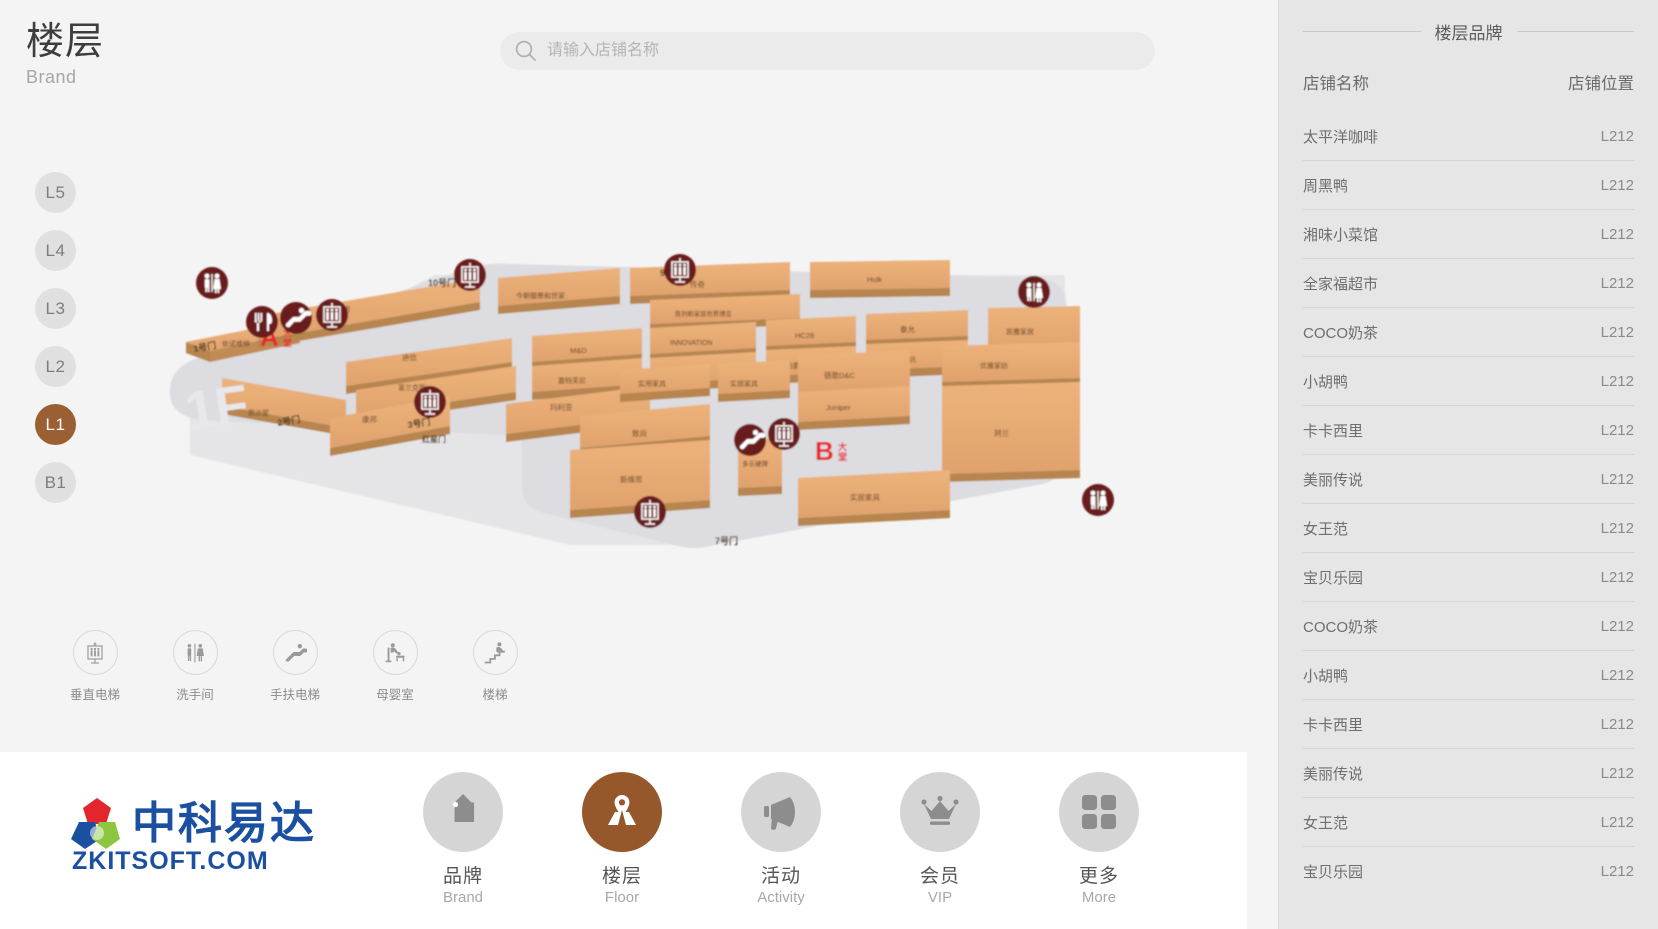  What do you see at coordinates (1341, 284) in the screenshot?
I see `store-name: 全家福超市` at bounding box center [1341, 284].